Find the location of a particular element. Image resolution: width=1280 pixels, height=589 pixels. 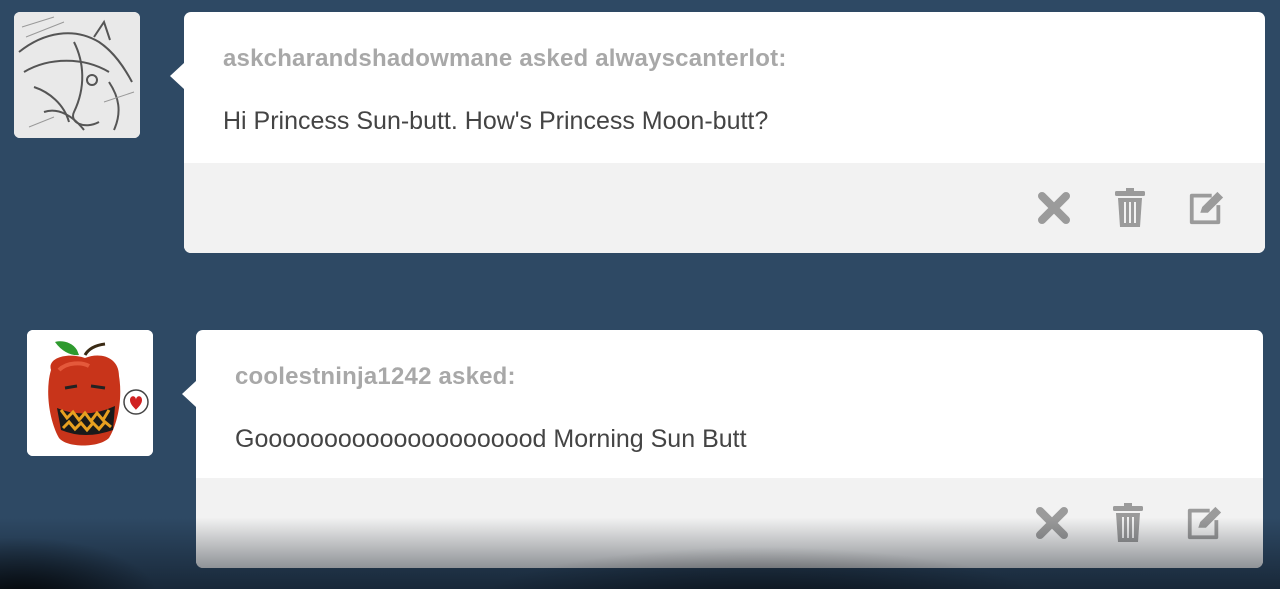

question-text: Gooooooooooooooooooood Morning Sun Butt is located at coordinates (491, 439).